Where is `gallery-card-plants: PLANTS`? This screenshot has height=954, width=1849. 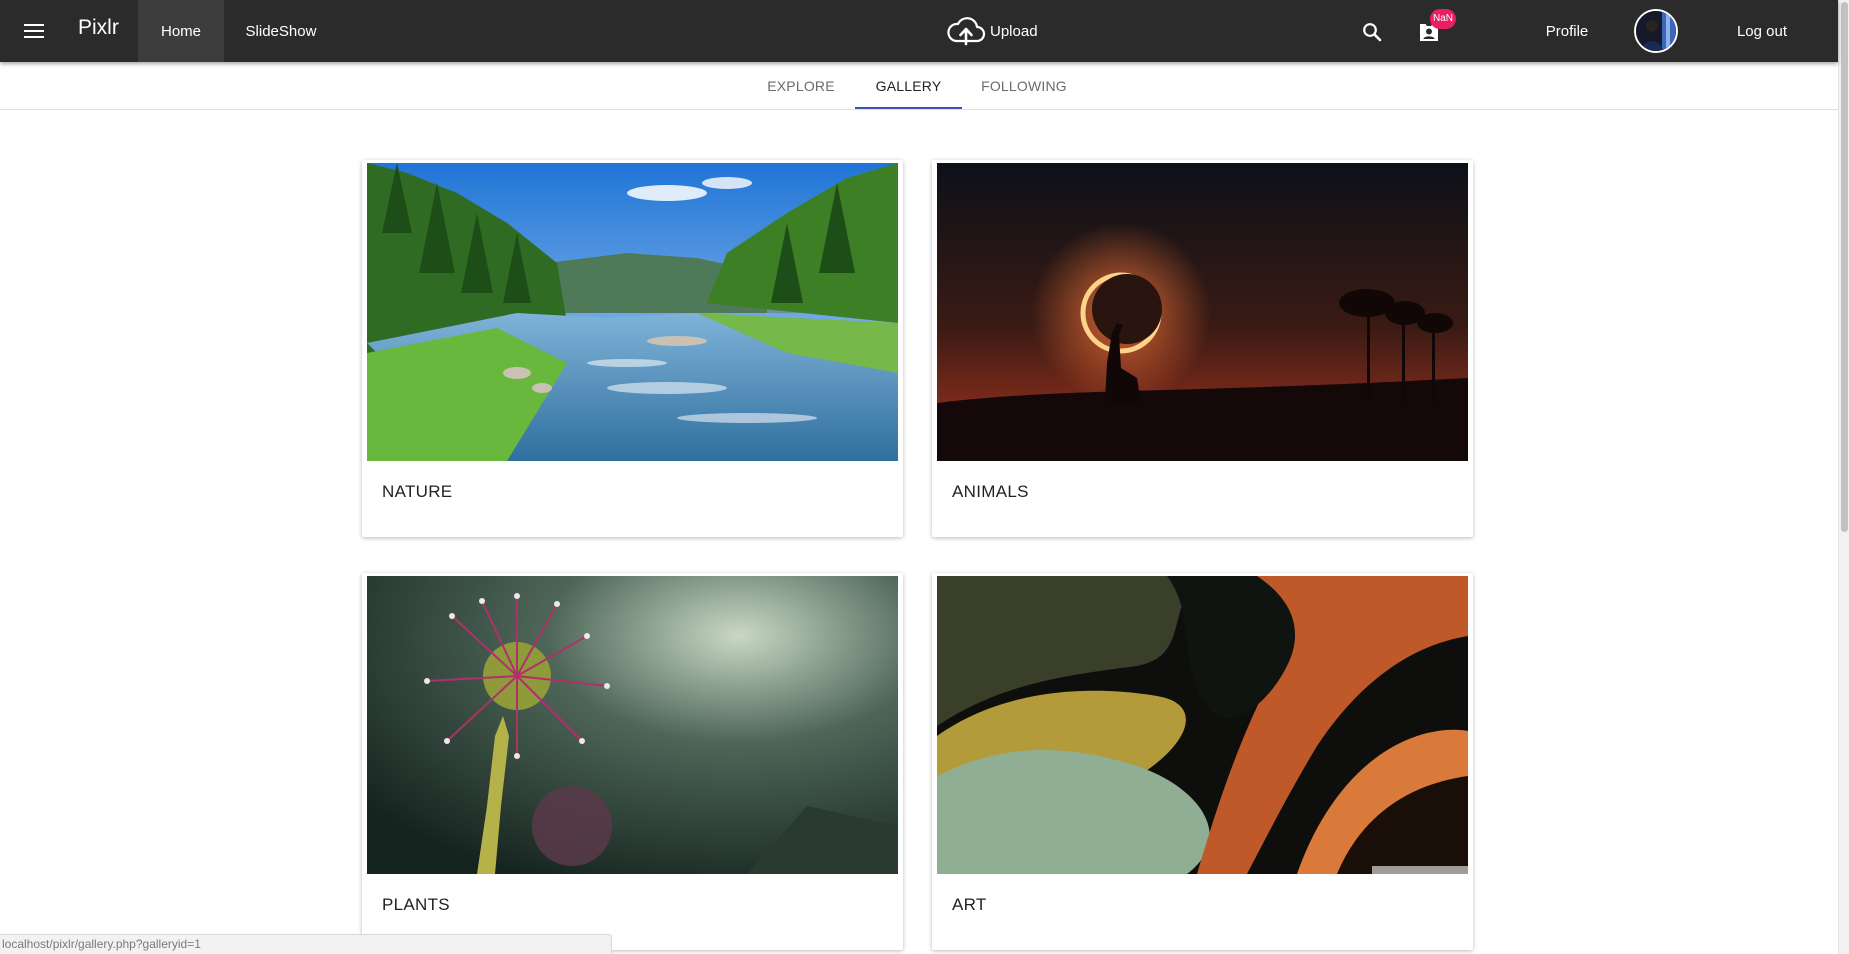
gallery-card-plants: PLANTS is located at coordinates (632, 761).